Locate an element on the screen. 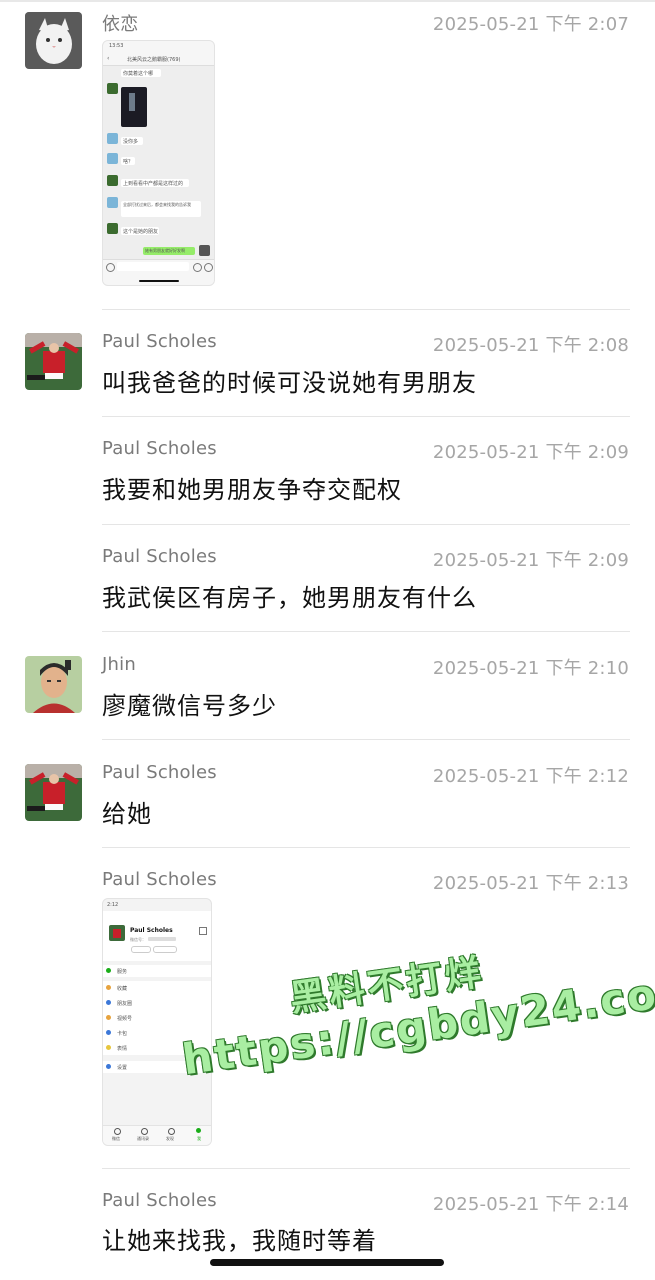 The height and width of the screenshot is (1280, 655). home-indicator is located at coordinates (327, 1262).